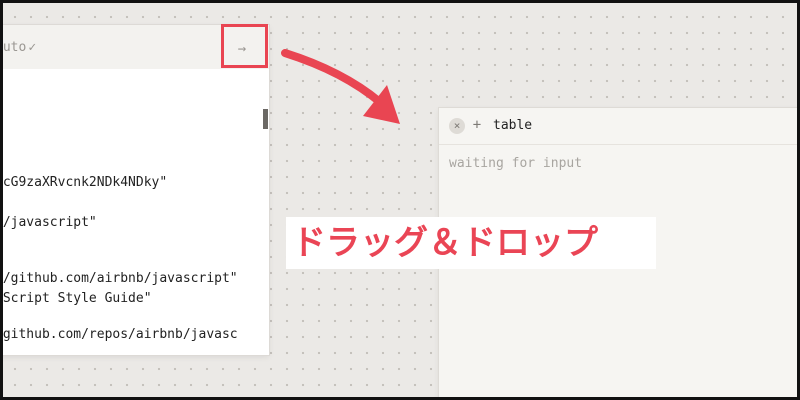  What do you see at coordinates (84, 182) in the screenshot?
I see `code-line: lcG9zaXRvcnk2NDk4NDky"` at bounding box center [84, 182].